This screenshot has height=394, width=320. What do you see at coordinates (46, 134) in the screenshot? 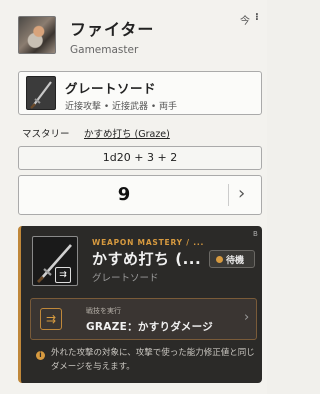
I see `mastery-label: マスタリー` at bounding box center [46, 134].